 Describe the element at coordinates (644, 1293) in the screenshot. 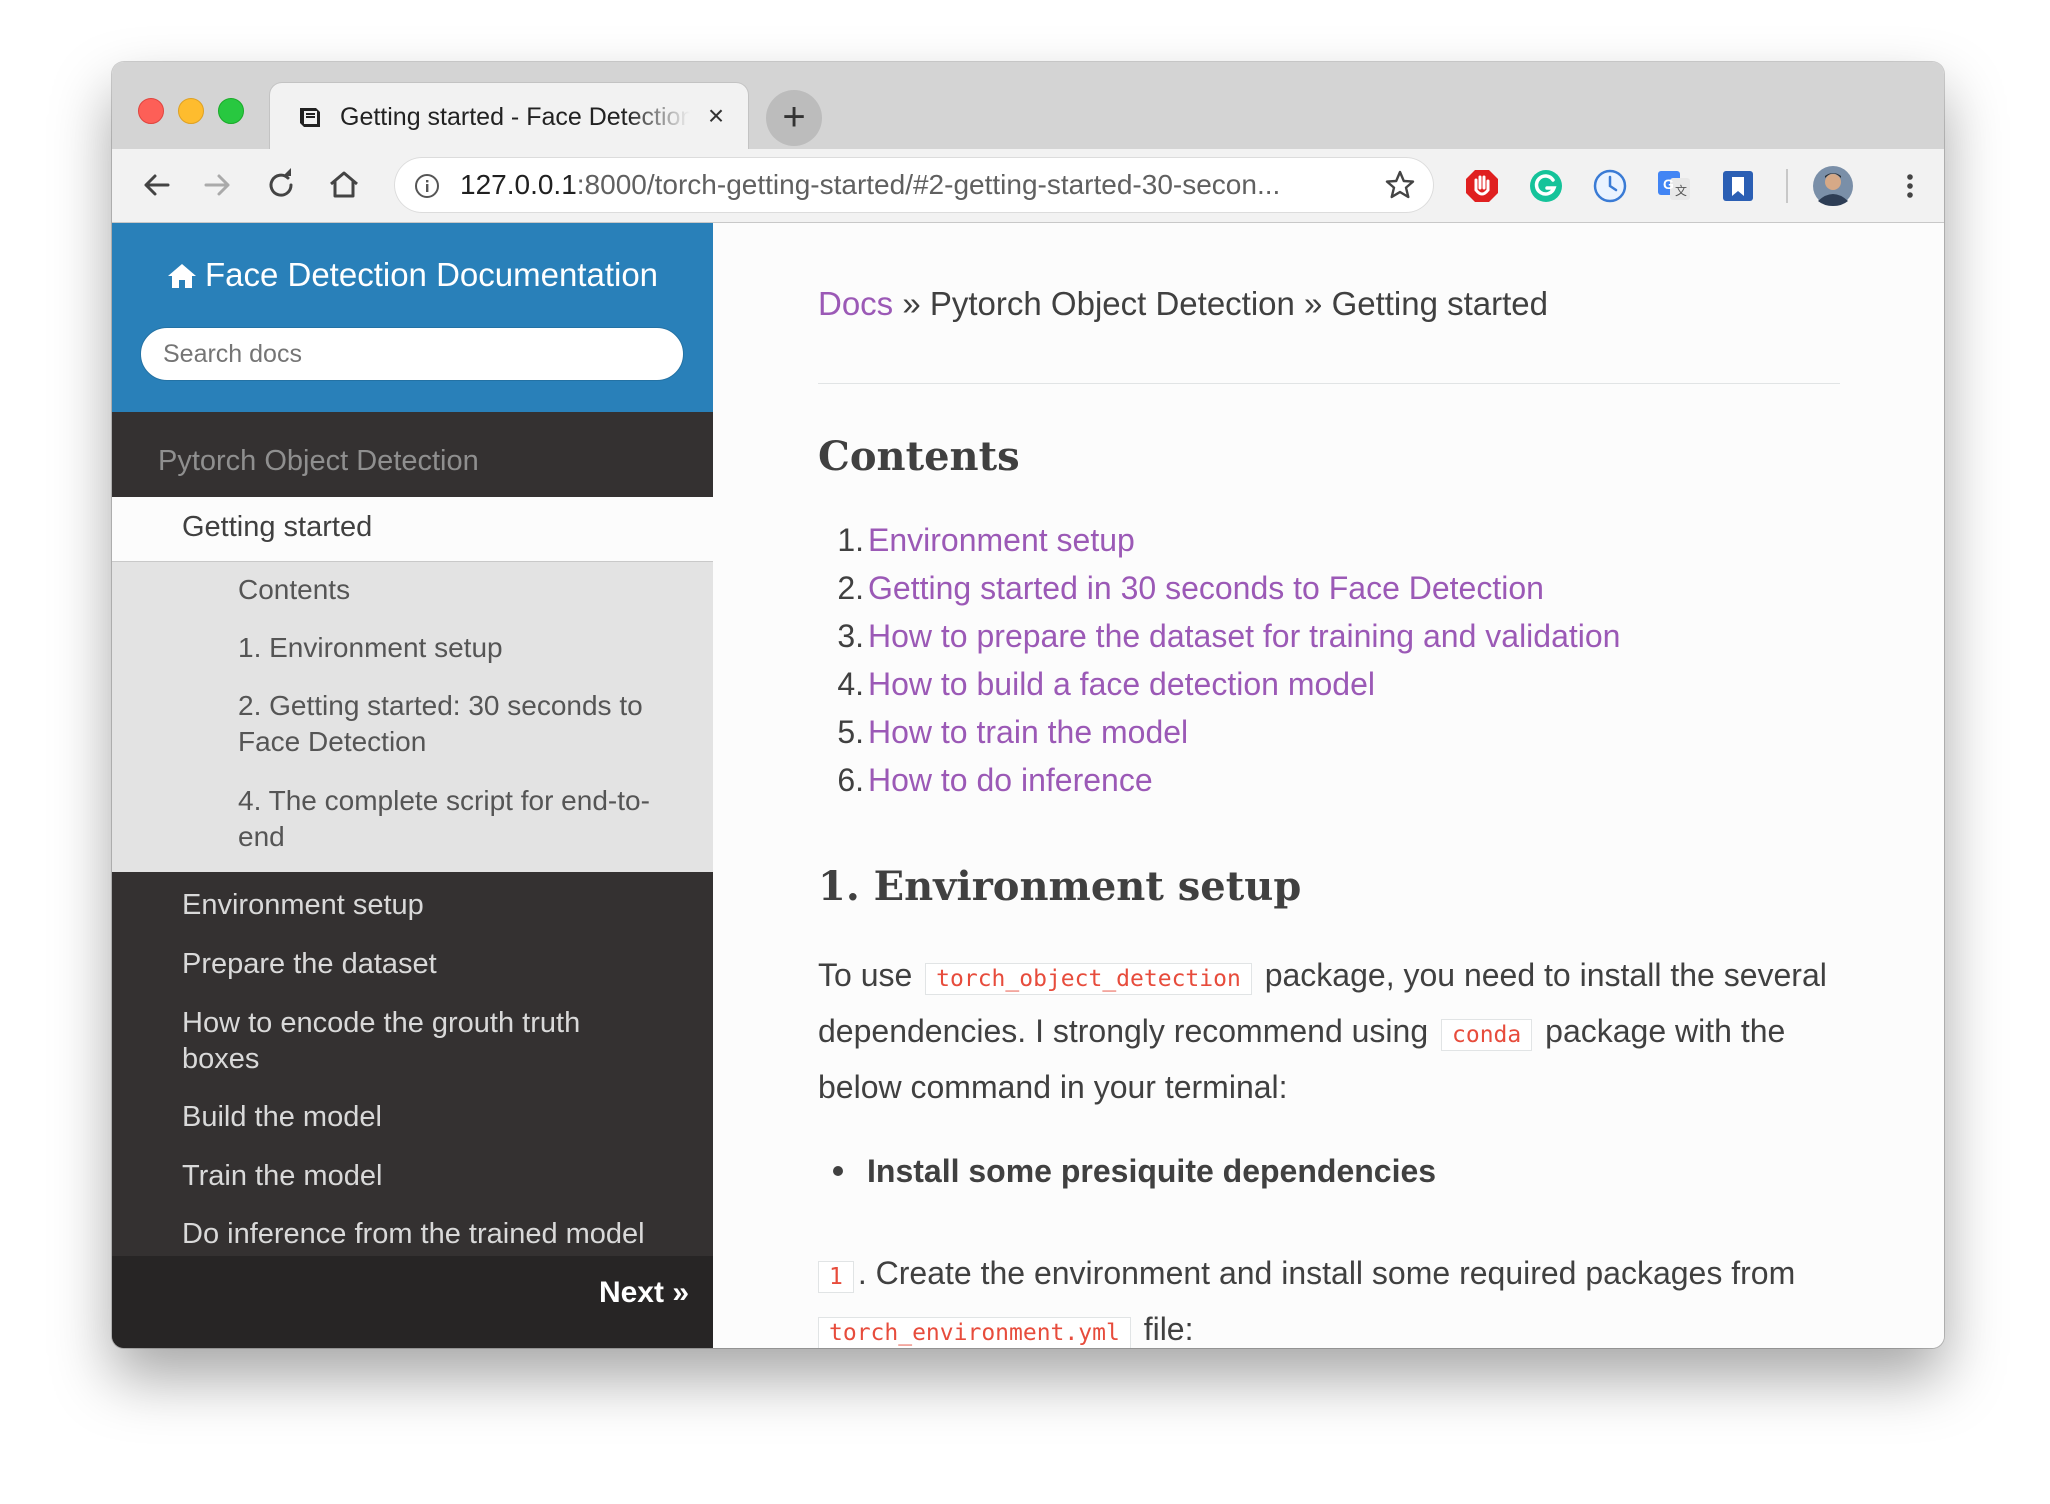

I see `next-button: Next »` at that location.